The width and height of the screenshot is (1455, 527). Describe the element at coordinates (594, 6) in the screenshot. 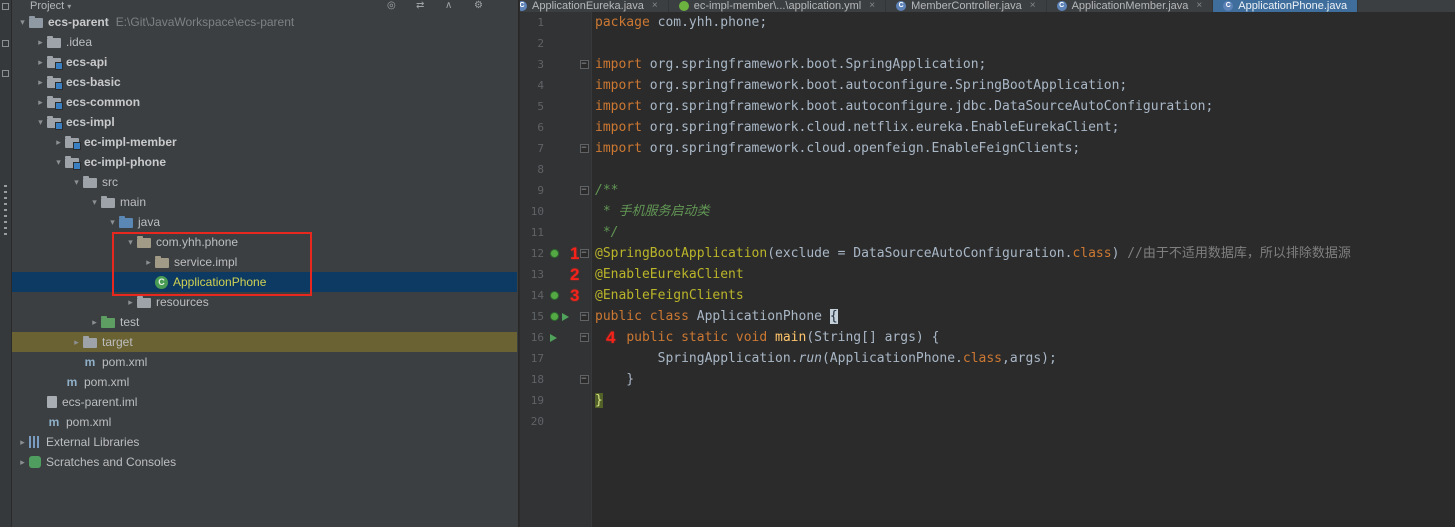

I see `tab-applicationeureka-java: C ApplicationEureka.java ×` at that location.